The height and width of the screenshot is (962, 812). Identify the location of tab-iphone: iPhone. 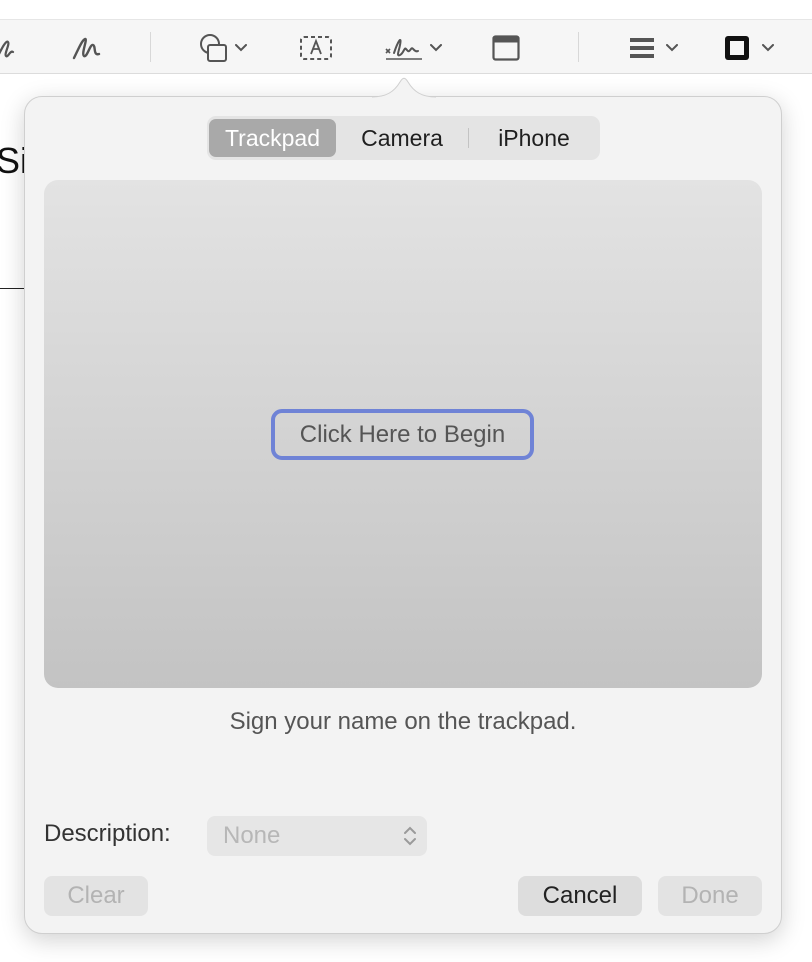
(534, 138).